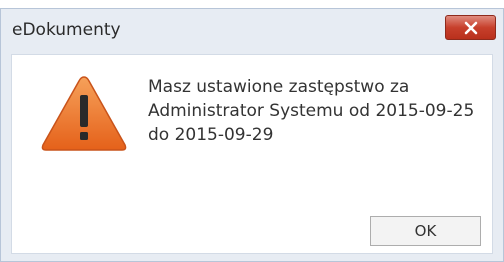  What do you see at coordinates (84, 113) in the screenshot?
I see `warning-icon` at bounding box center [84, 113].